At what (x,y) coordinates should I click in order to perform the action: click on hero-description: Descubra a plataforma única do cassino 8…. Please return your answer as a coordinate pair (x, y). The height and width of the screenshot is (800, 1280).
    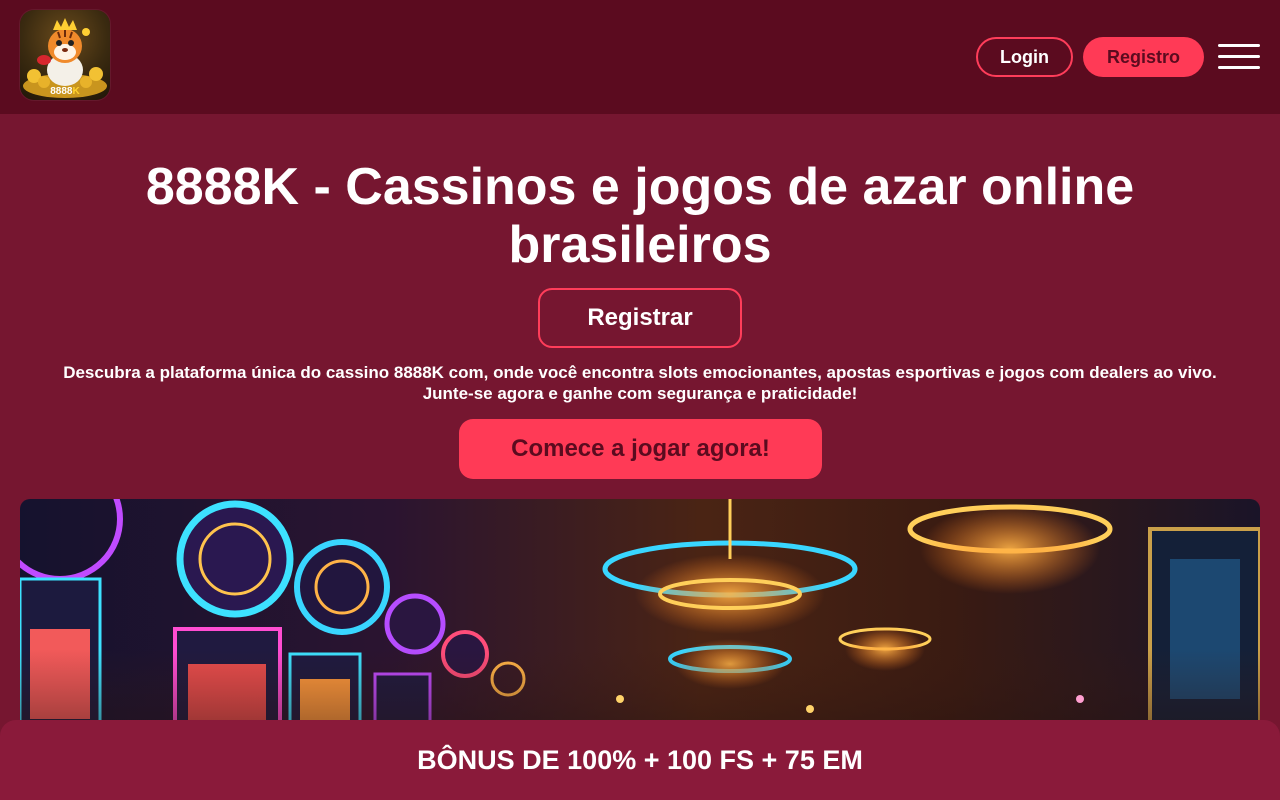
    Looking at the image, I should click on (640, 383).